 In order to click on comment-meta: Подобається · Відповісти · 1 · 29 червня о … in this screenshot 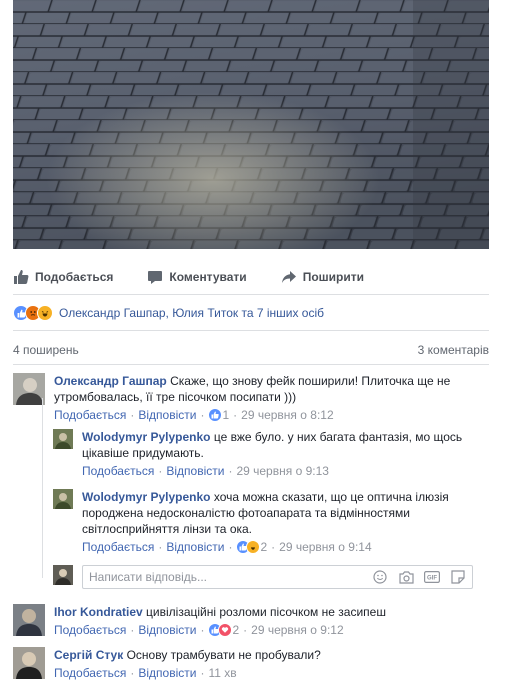, I will do `click(194, 415)`.